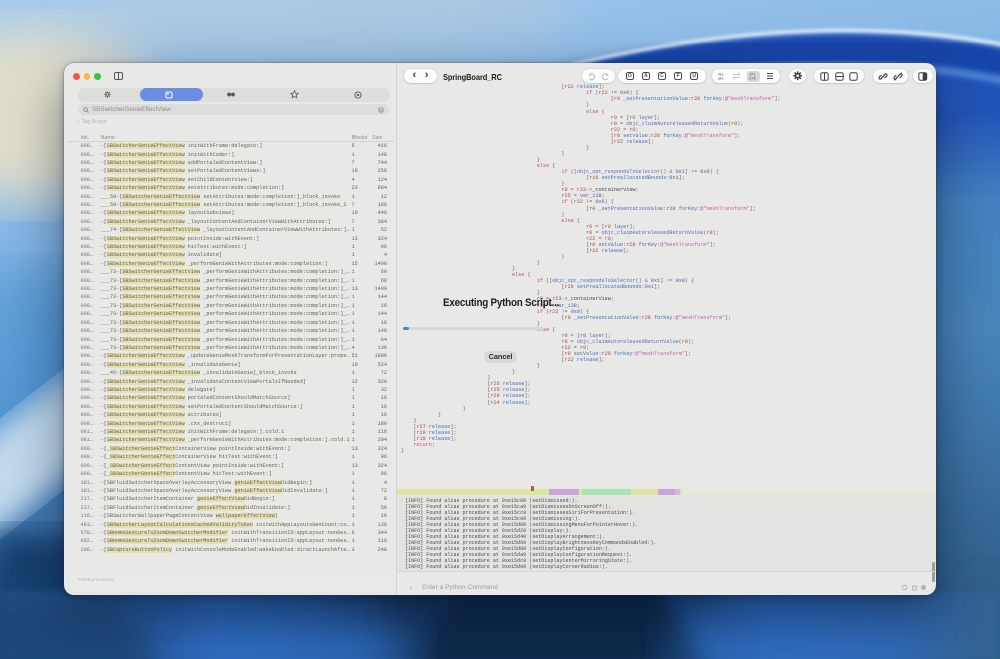 The width and height of the screenshot is (1000, 659). Describe the element at coordinates (721, 78) in the screenshot. I see `svg-text: abc` at that location.